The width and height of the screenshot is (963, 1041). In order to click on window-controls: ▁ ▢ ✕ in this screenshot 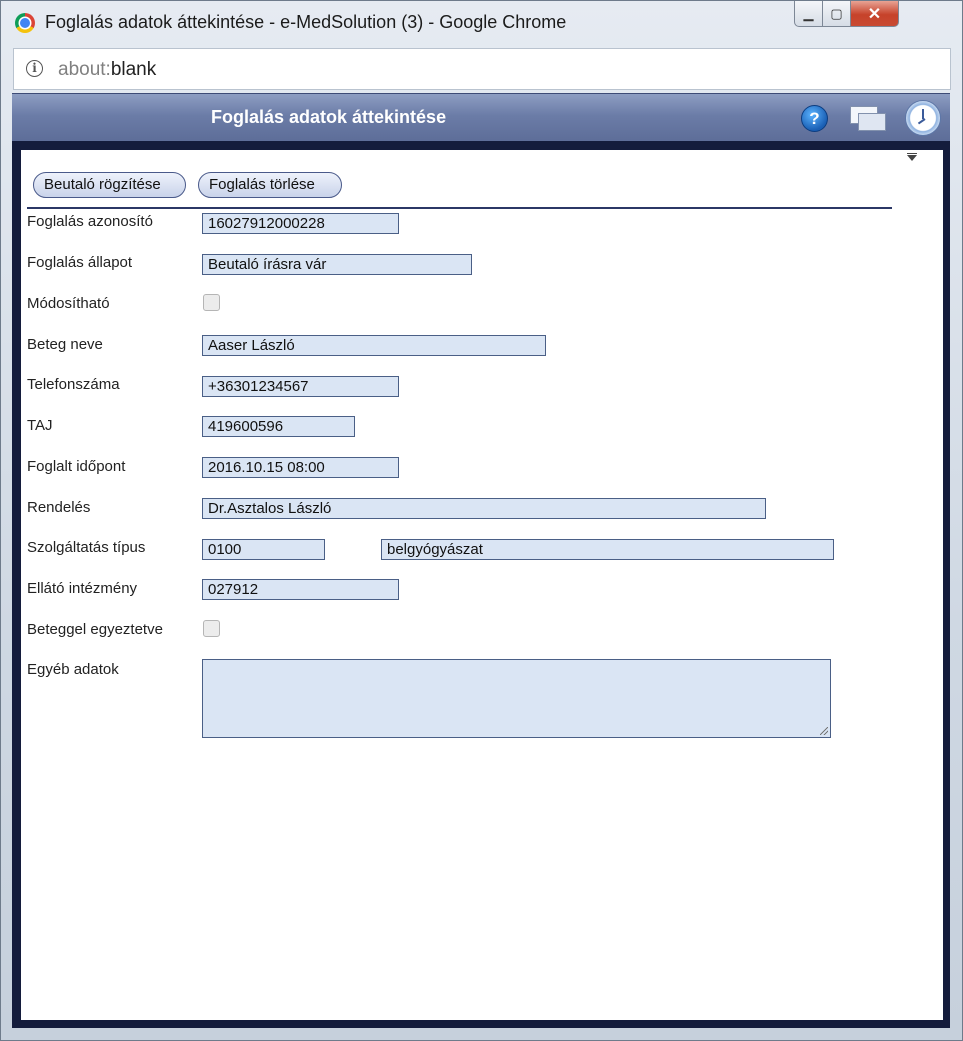, I will do `click(846, 16)`.